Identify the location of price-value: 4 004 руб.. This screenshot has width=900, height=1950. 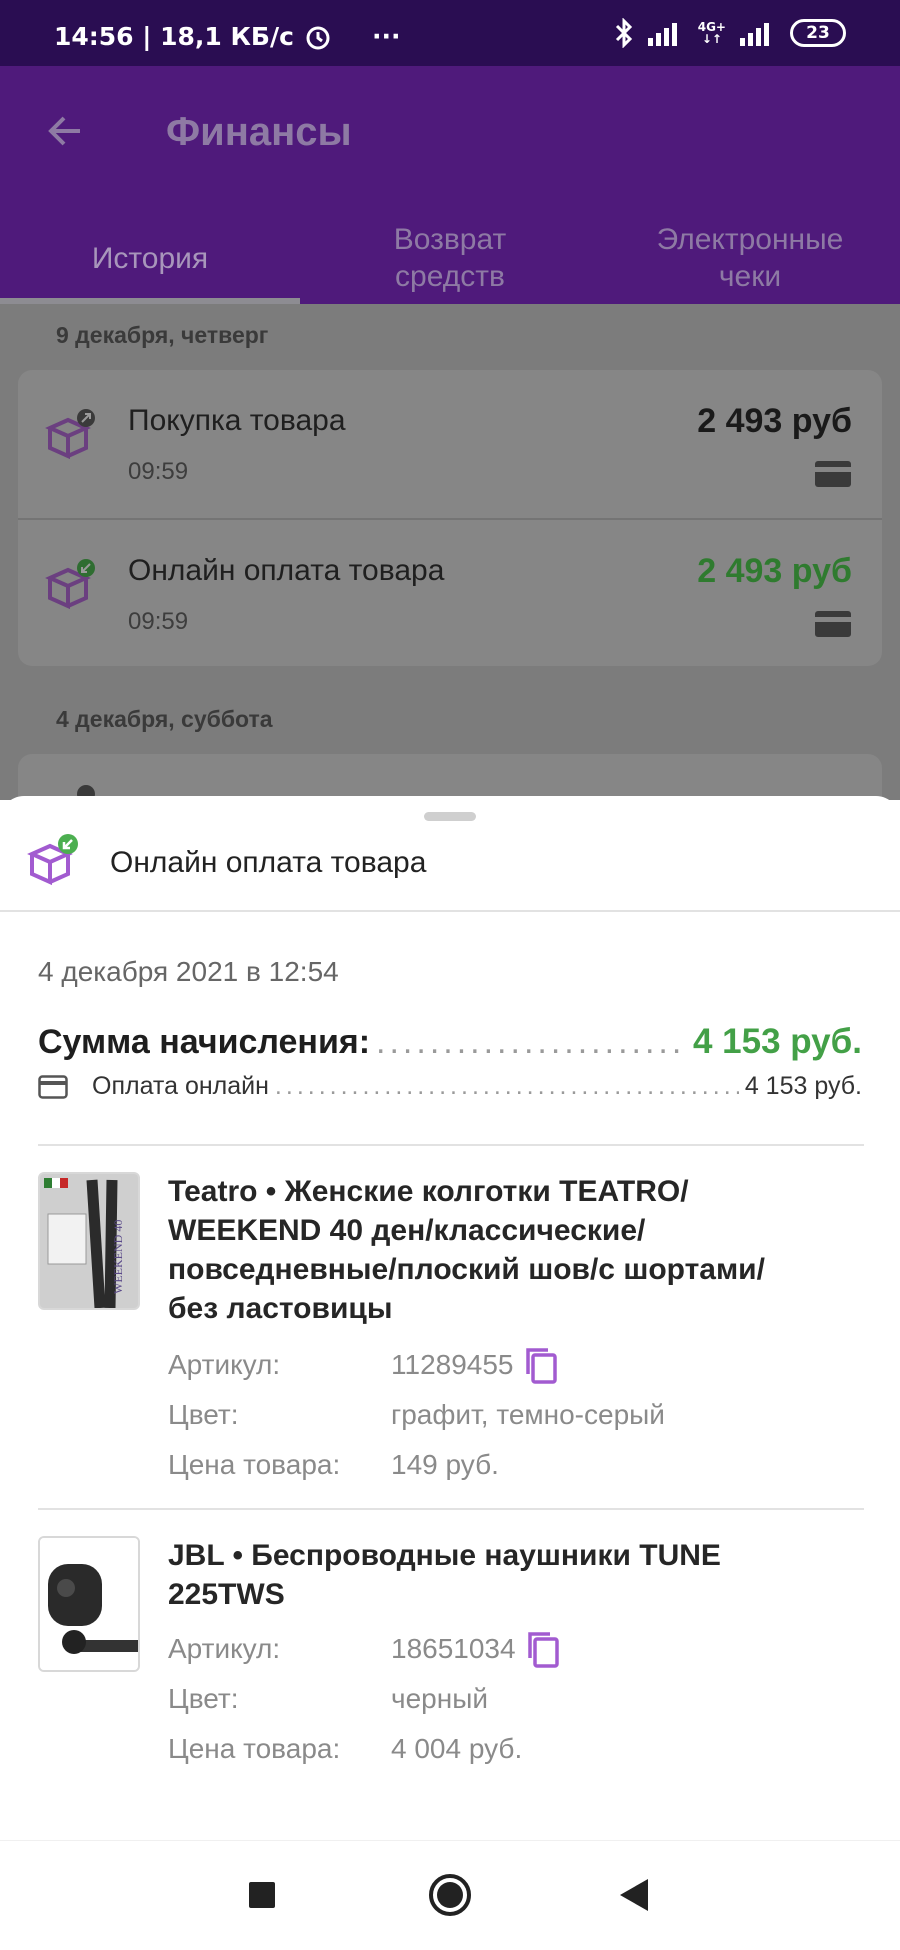
(457, 1748).